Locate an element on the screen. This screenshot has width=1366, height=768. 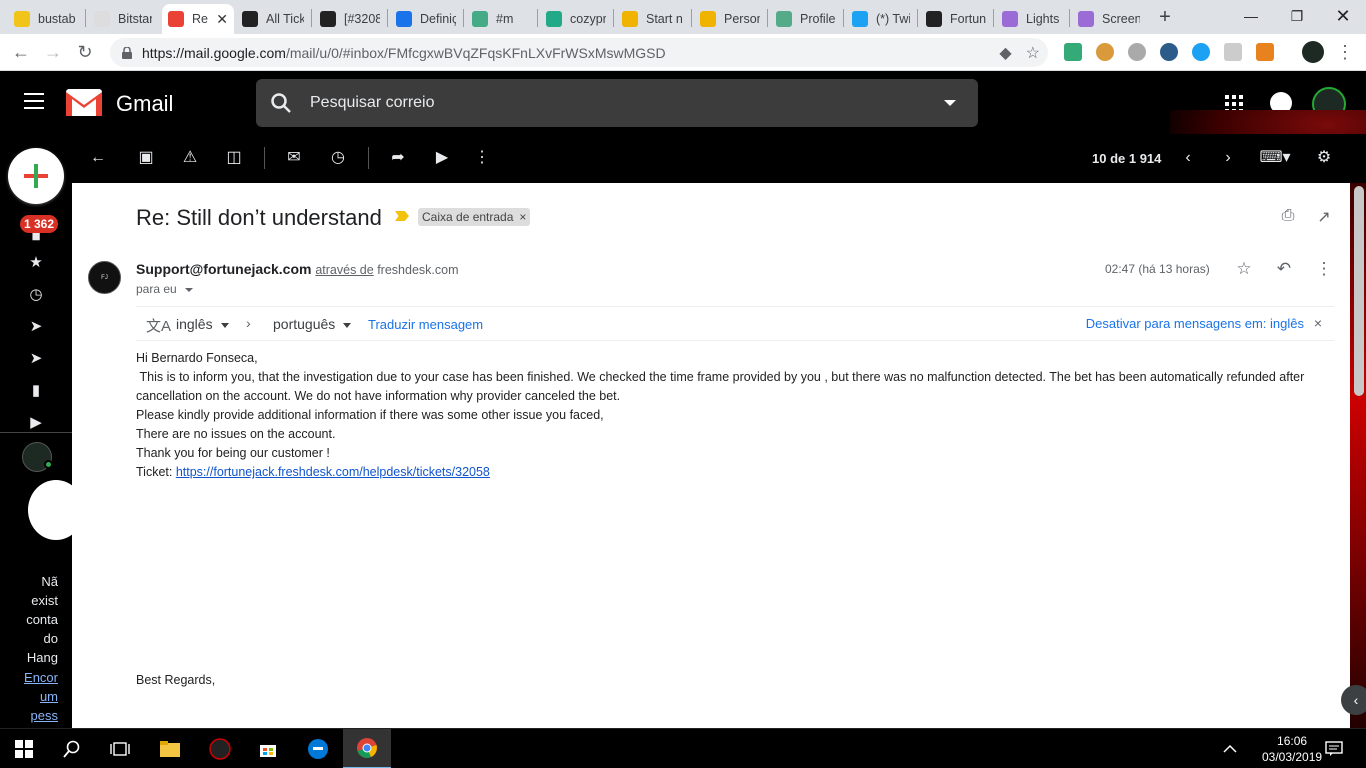
asus-app-icon is located at coordinates (220, 748).